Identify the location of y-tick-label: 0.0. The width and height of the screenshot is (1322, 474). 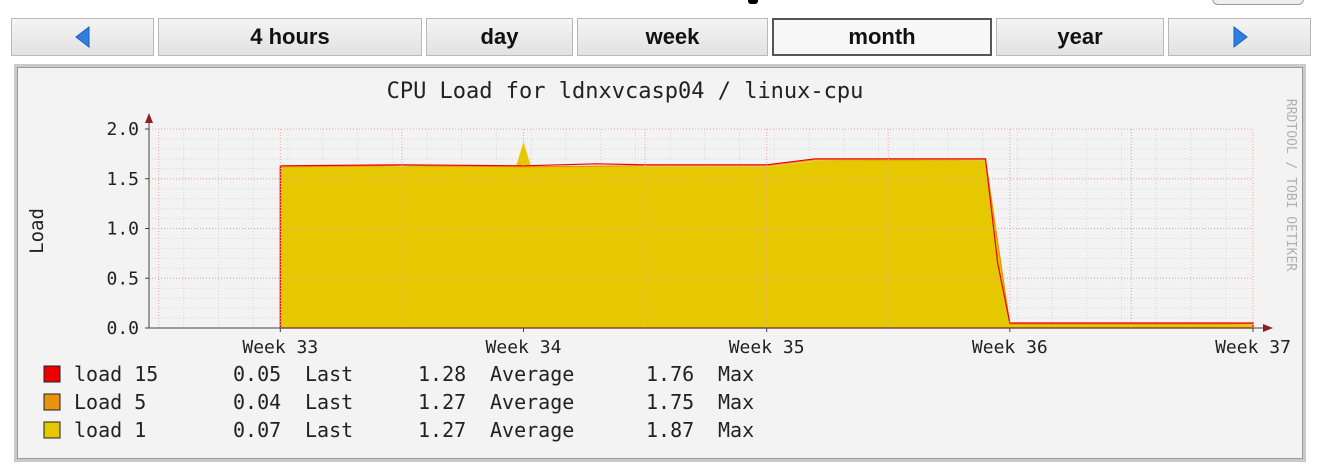
(122, 328).